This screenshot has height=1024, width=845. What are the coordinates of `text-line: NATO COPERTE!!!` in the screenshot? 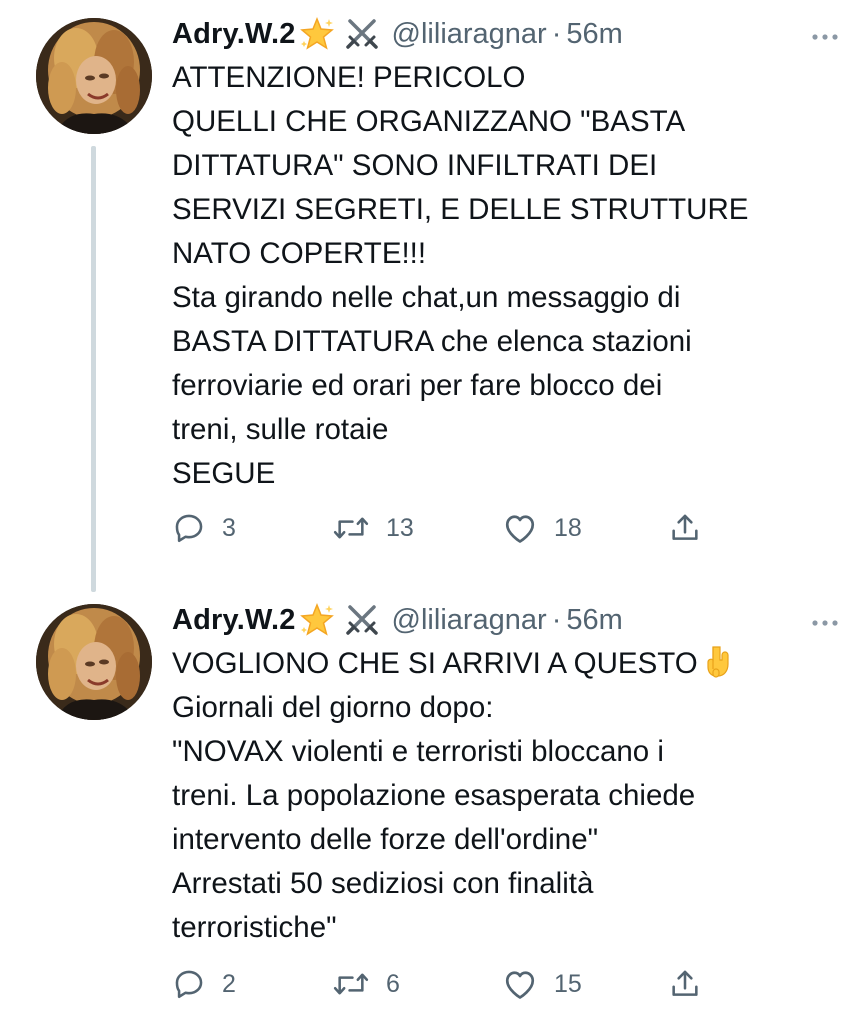 It's located at (299, 253).